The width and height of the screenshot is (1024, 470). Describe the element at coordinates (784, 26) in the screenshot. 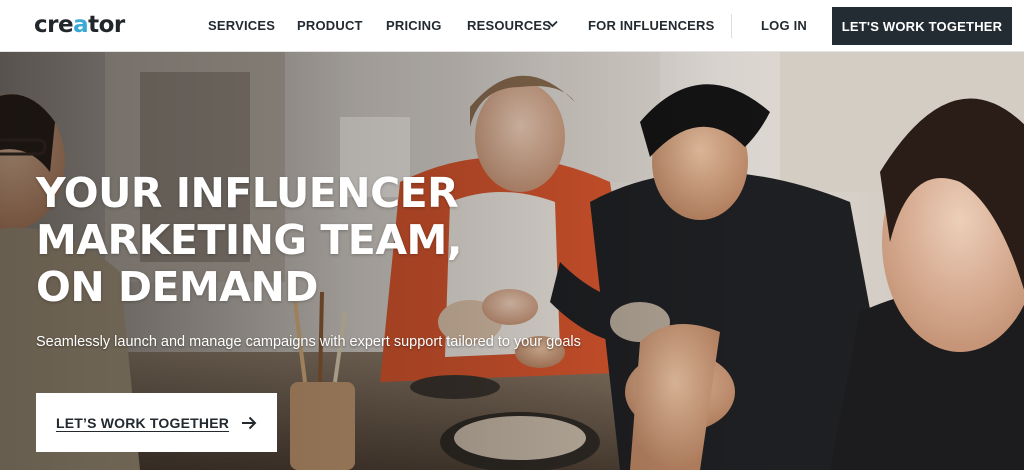

I see `nav-log-in: LOG IN` at that location.